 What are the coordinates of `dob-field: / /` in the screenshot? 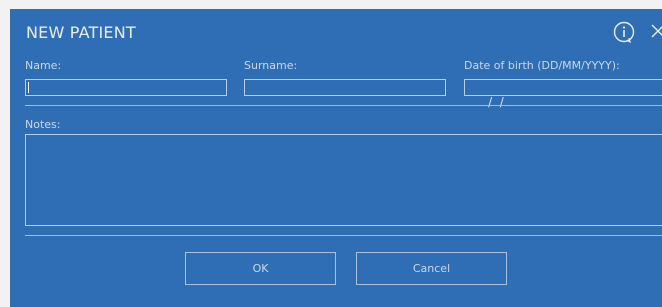 It's located at (563, 94).